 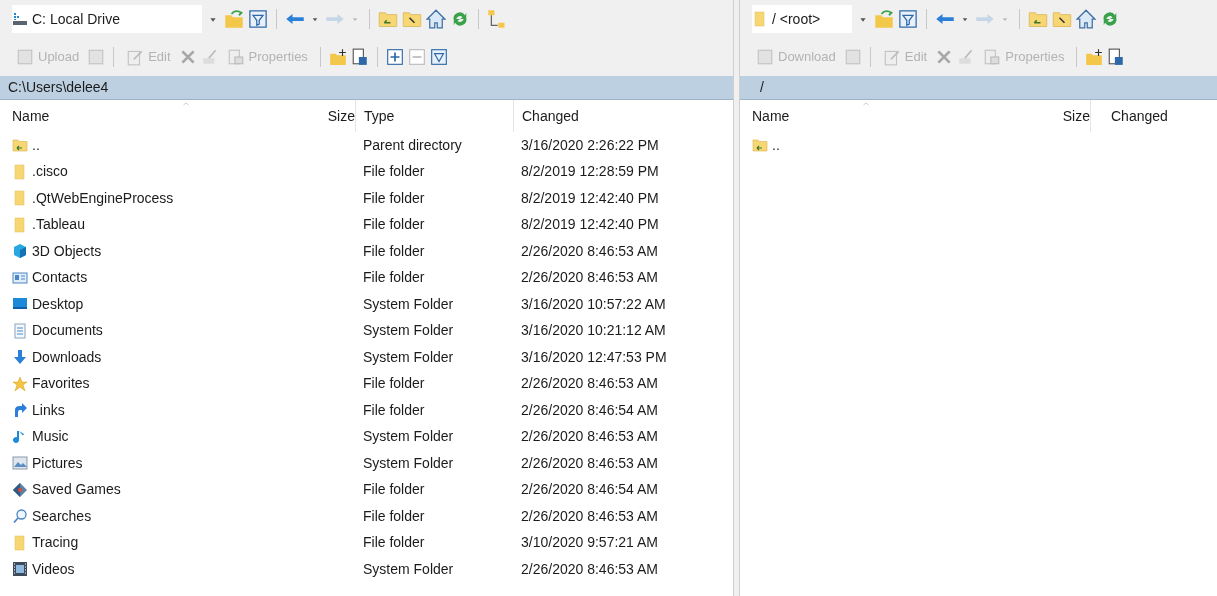 I want to click on file-row: 3D Objects File folder 2/26/2020 8:46:53 AM, so click(x=370, y=251).